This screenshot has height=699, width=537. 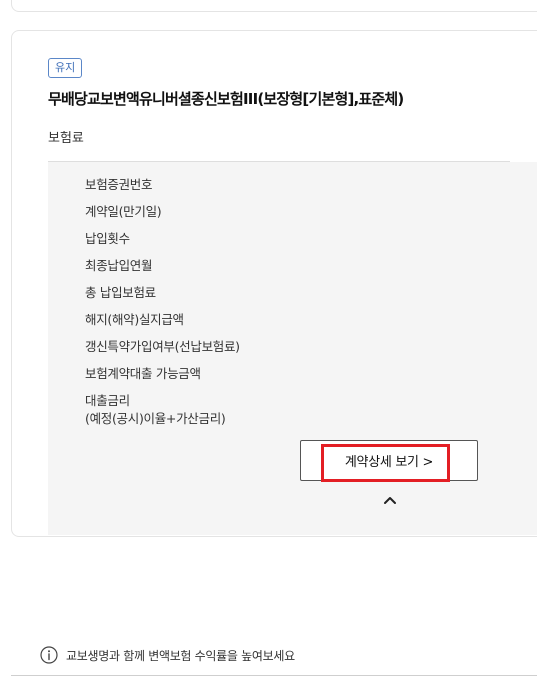 What do you see at coordinates (107, 238) in the screenshot?
I see `detail-payment-count: 납입횟수` at bounding box center [107, 238].